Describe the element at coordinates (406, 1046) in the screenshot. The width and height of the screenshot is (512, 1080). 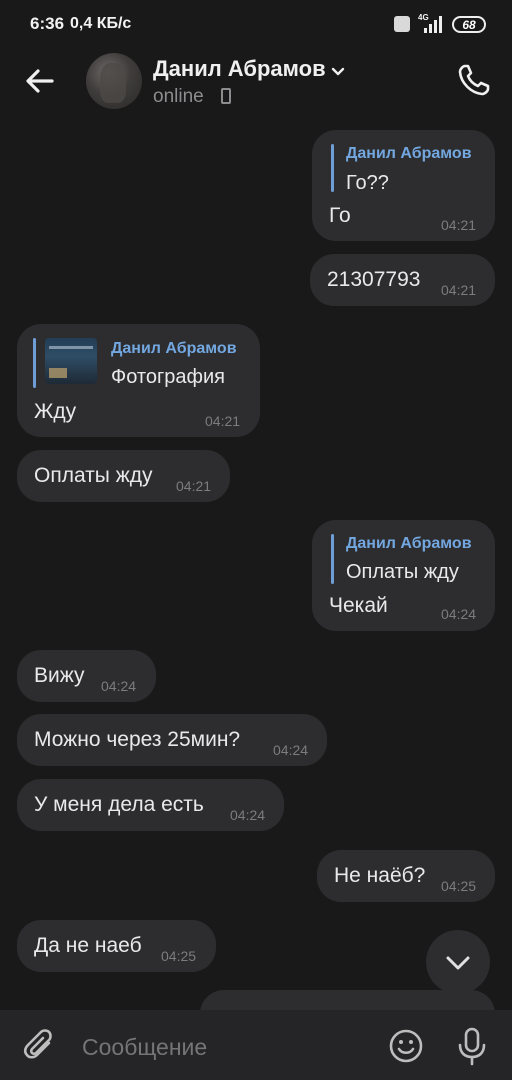
I see `smile-icon` at that location.